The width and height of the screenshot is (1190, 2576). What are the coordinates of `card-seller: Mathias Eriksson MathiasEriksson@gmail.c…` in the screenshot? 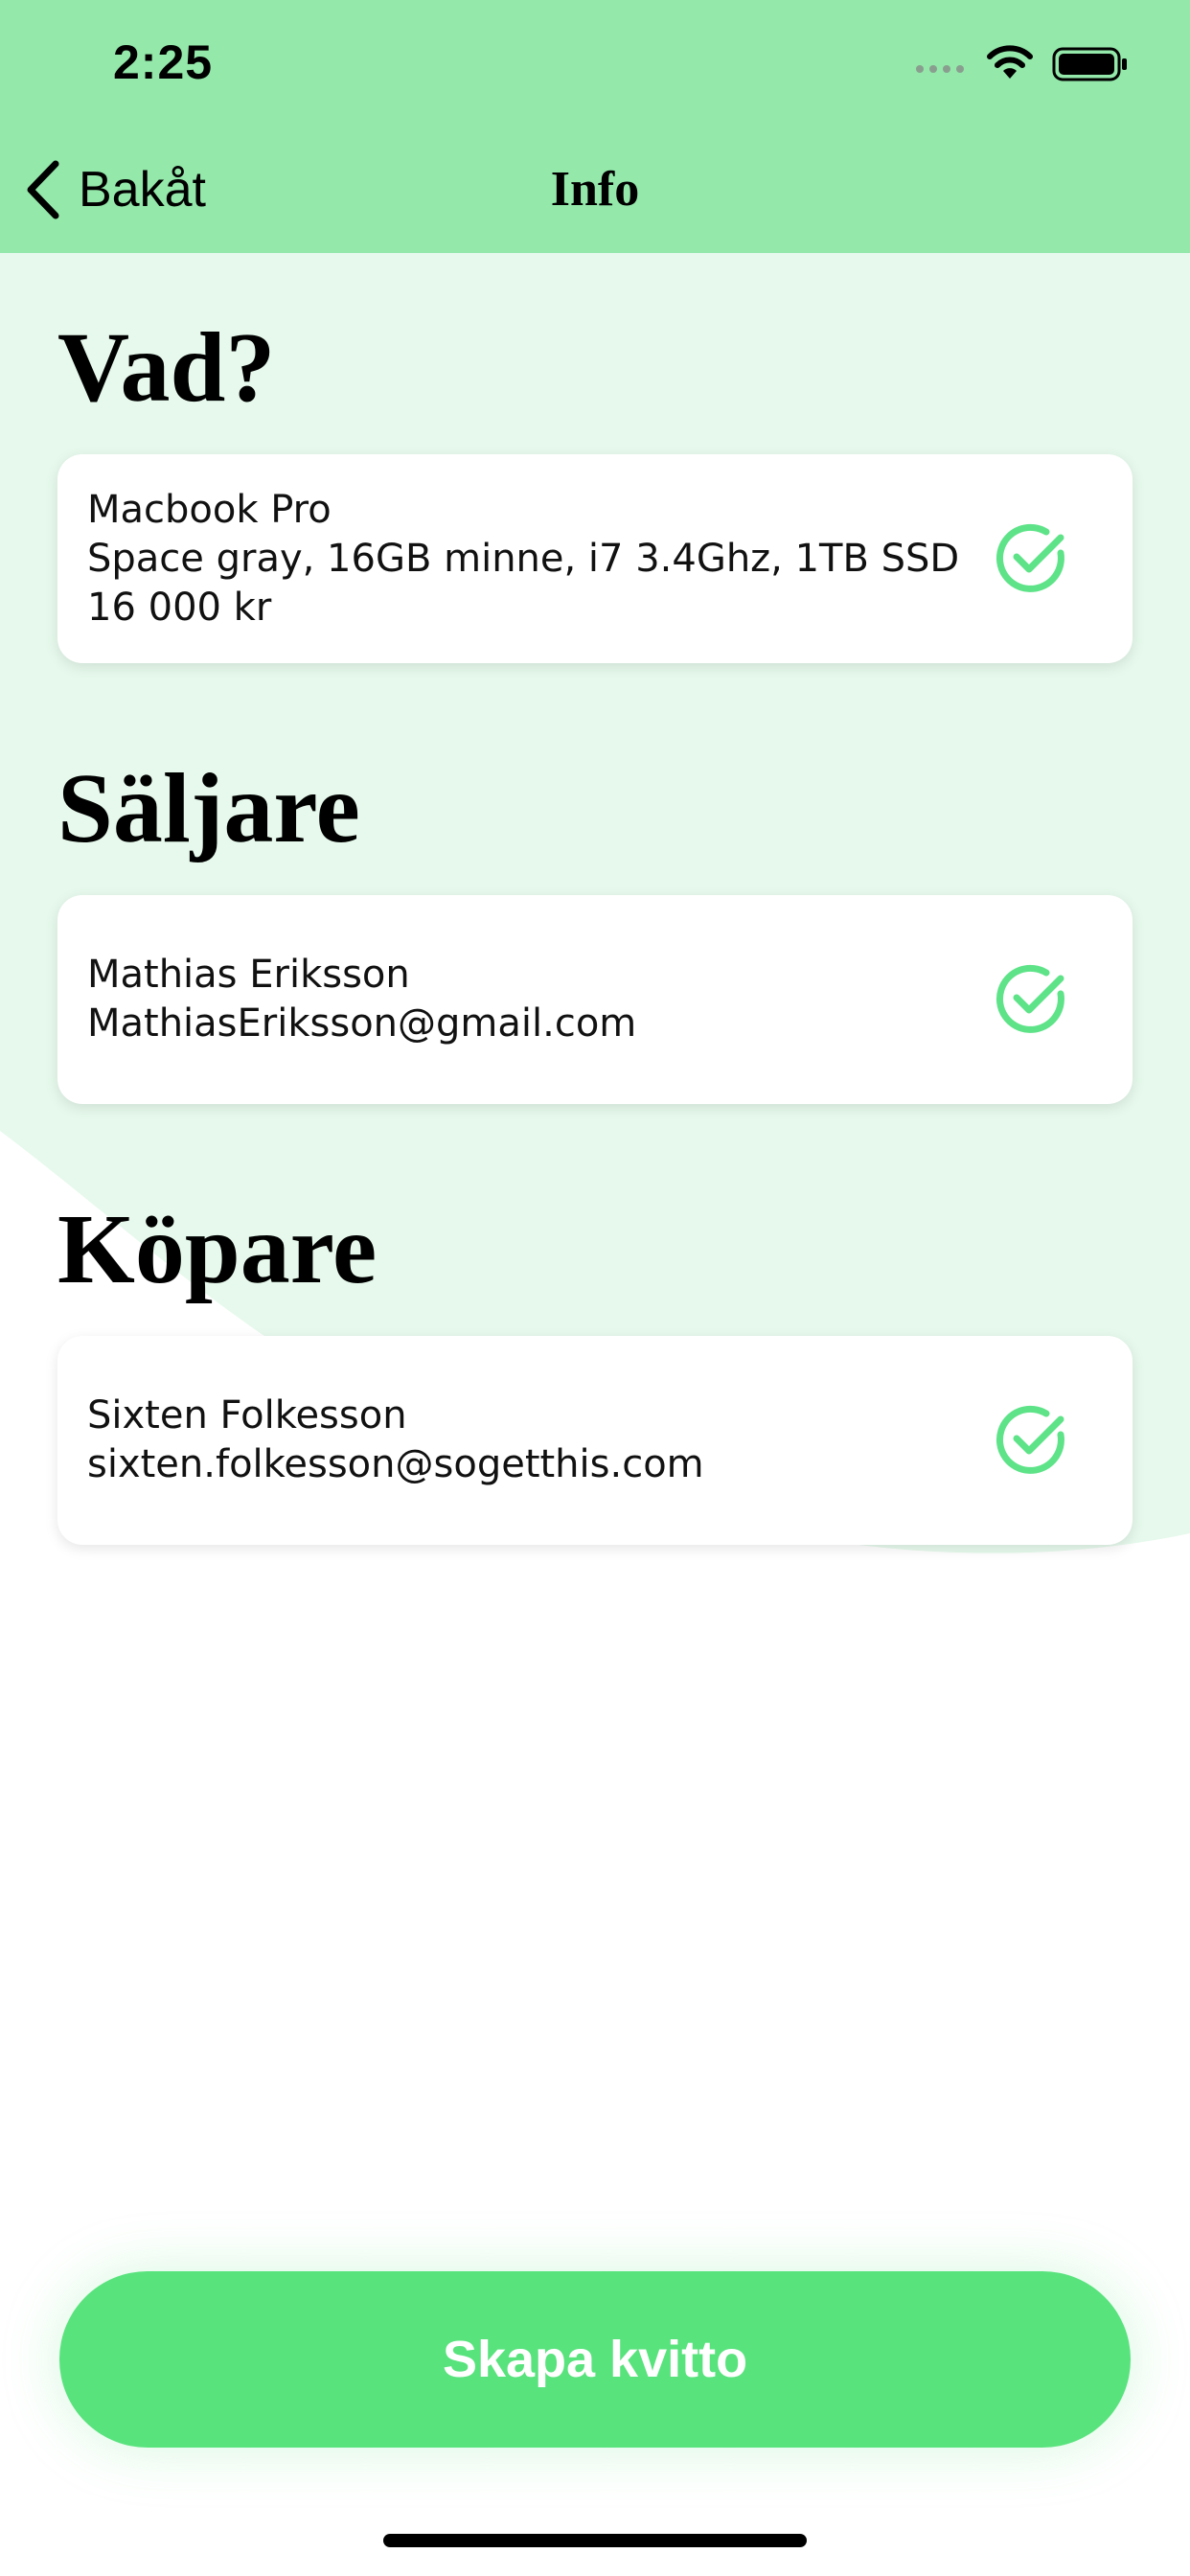 It's located at (595, 1000).